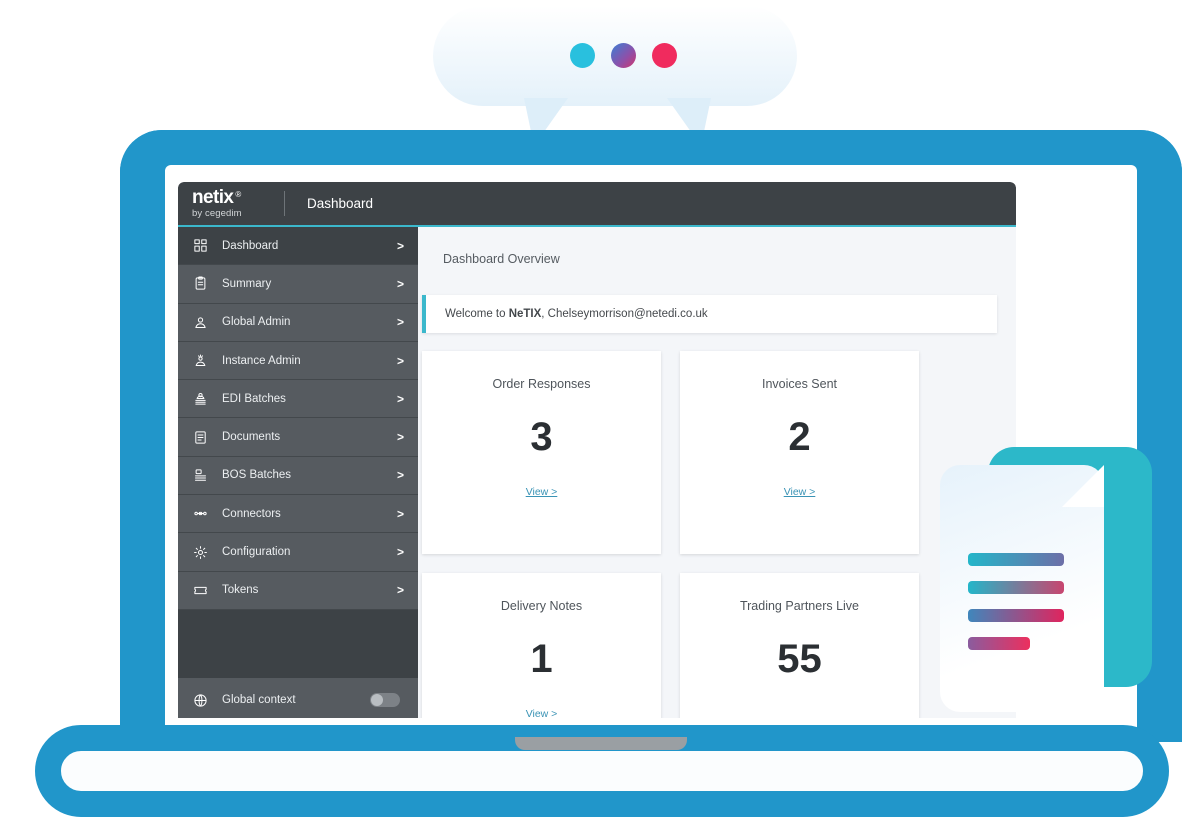 Image resolution: width=1198 pixels, height=822 pixels. Describe the element at coordinates (298, 700) in the screenshot. I see `global-context-row: Global context` at that location.